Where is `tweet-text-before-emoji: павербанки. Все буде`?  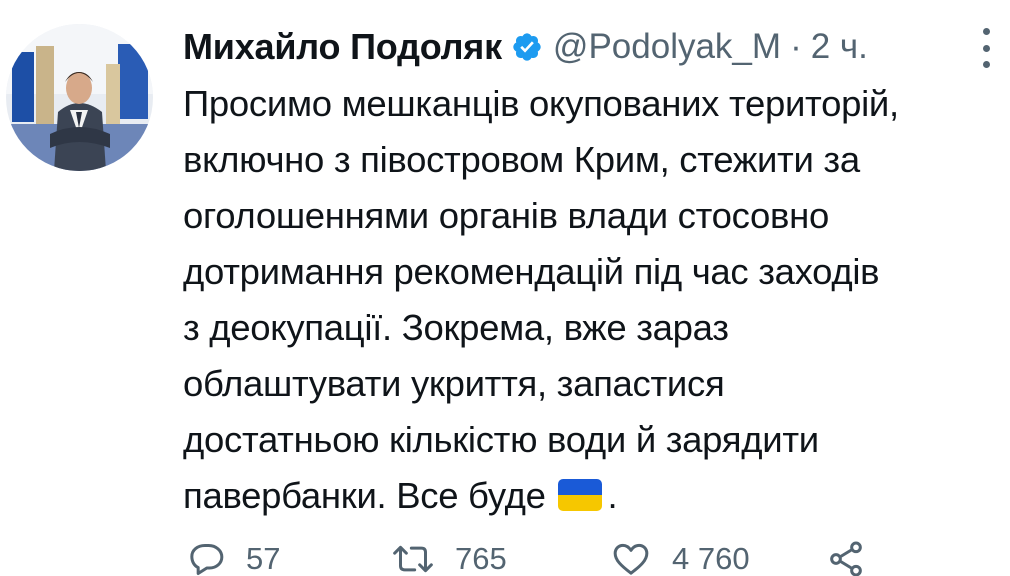 tweet-text-before-emoji: павербанки. Все буде is located at coordinates (364, 495).